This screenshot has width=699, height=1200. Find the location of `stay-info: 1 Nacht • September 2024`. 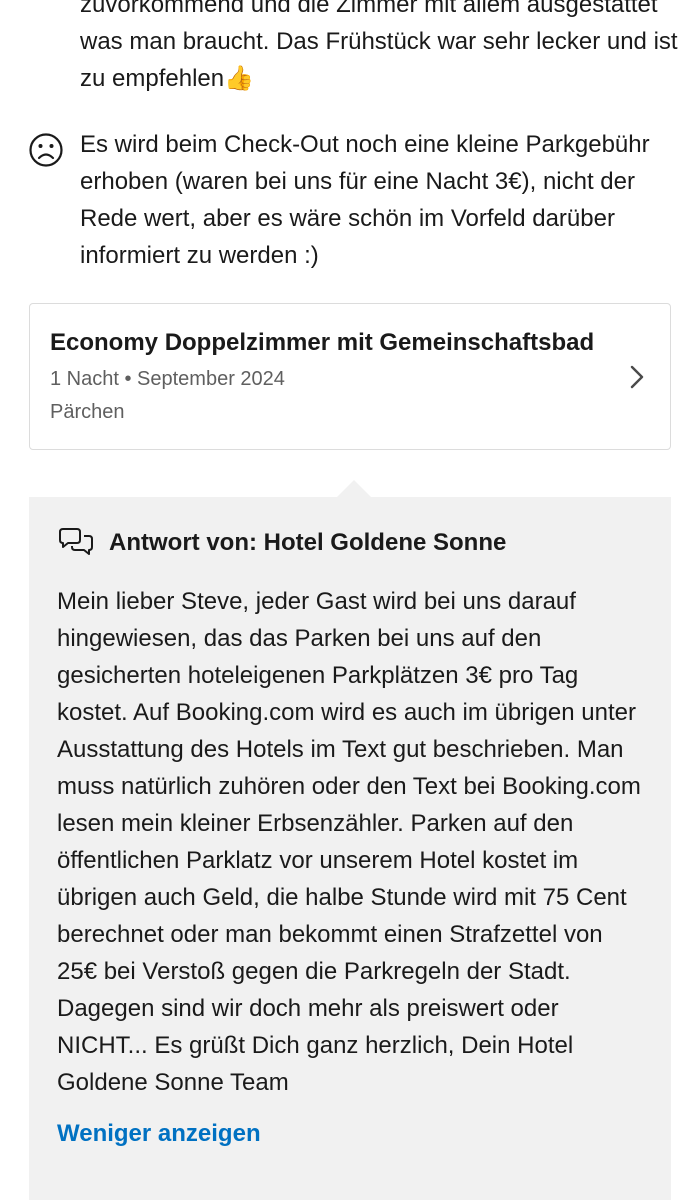

stay-info: 1 Nacht • September 2024 is located at coordinates (167, 379).